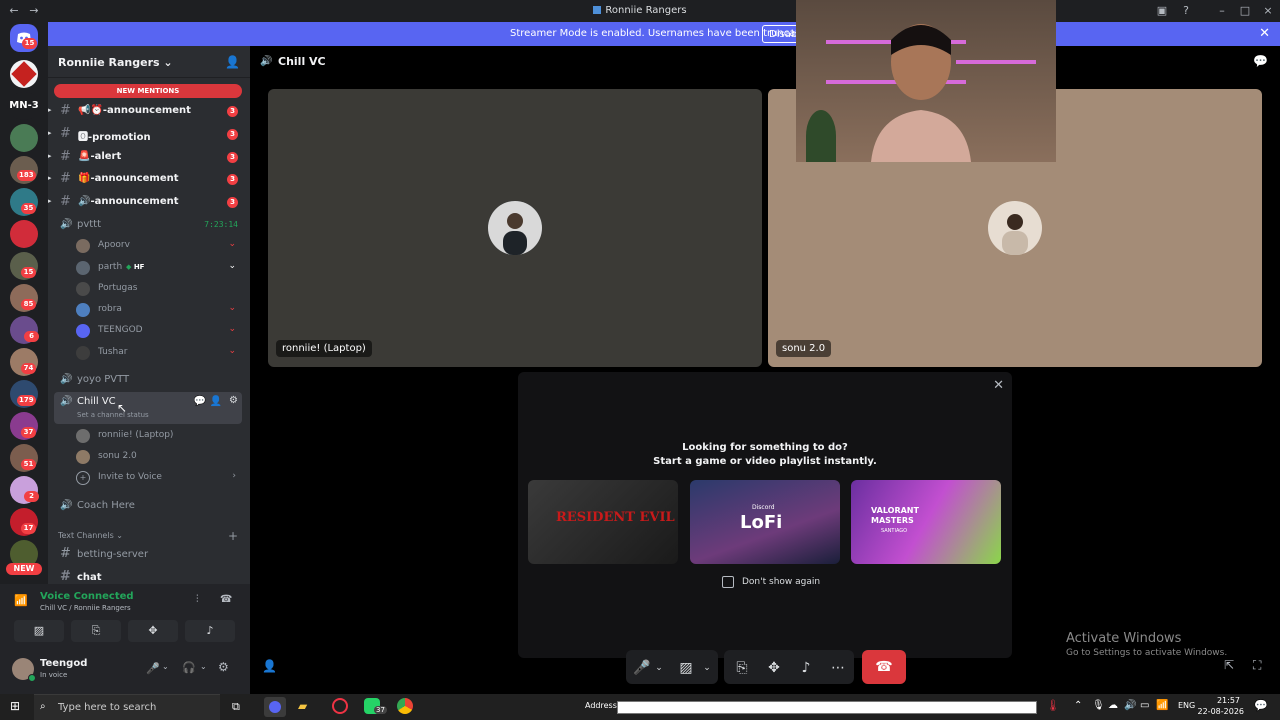 Image resolution: width=1280 pixels, height=720 pixels. Describe the element at coordinates (707, 668) in the screenshot. I see `camera-options-chevron-icon: ⌄` at that location.